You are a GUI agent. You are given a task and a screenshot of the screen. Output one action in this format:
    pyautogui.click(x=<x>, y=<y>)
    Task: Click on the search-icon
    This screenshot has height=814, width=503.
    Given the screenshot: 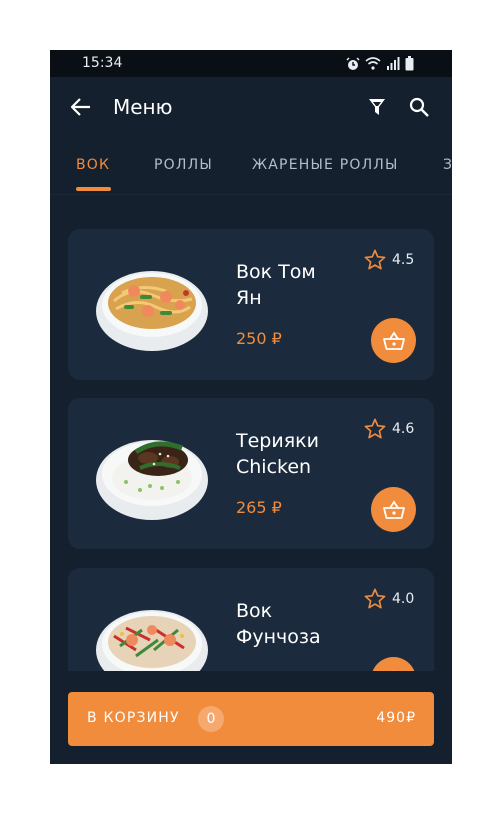 What is the action you would take?
    pyautogui.click(x=419, y=107)
    